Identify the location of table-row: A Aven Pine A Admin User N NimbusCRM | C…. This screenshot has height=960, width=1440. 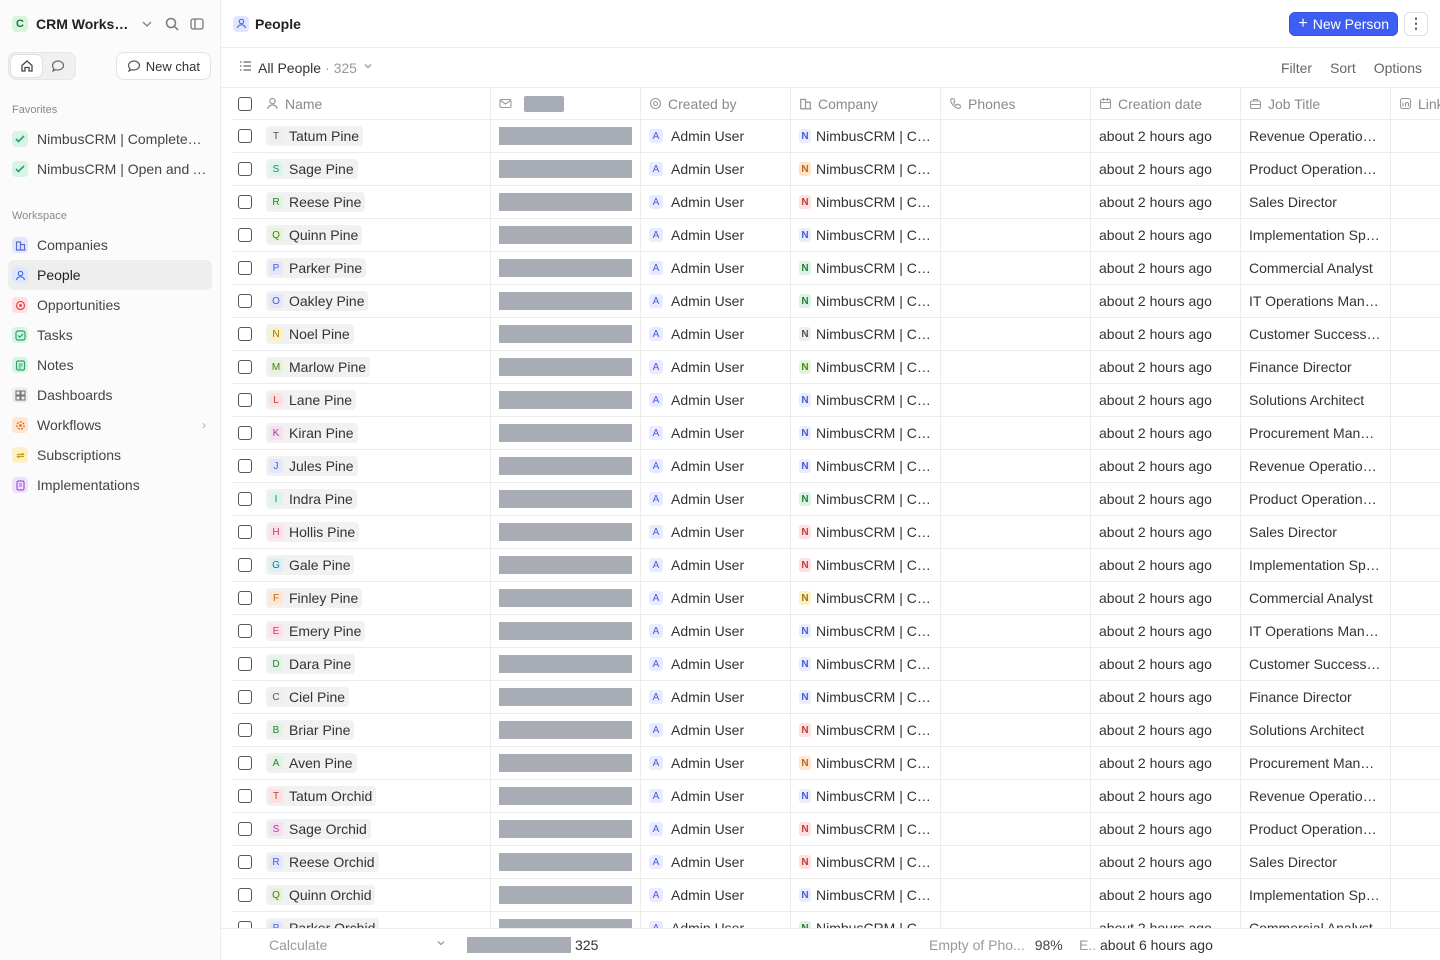
(836, 763).